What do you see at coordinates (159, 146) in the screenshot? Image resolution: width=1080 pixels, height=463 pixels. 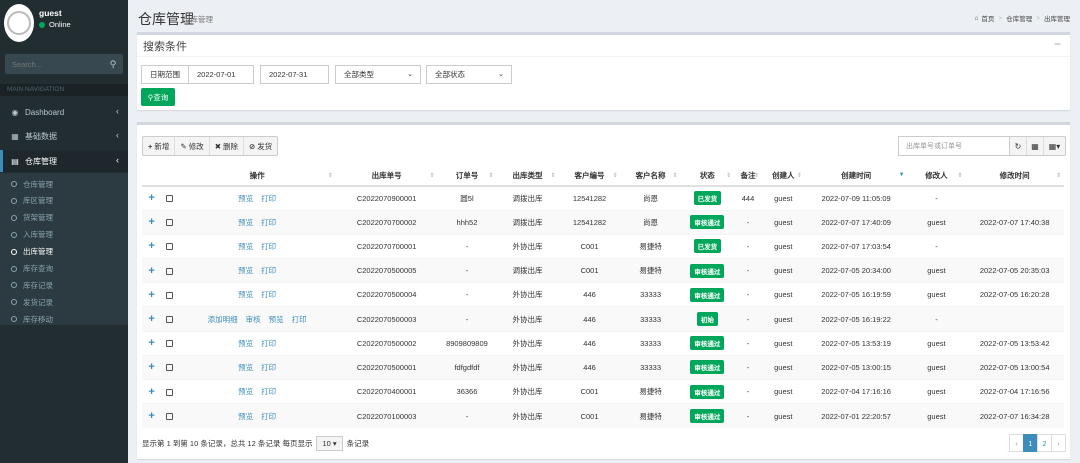 I see `add-button: + 新增` at bounding box center [159, 146].